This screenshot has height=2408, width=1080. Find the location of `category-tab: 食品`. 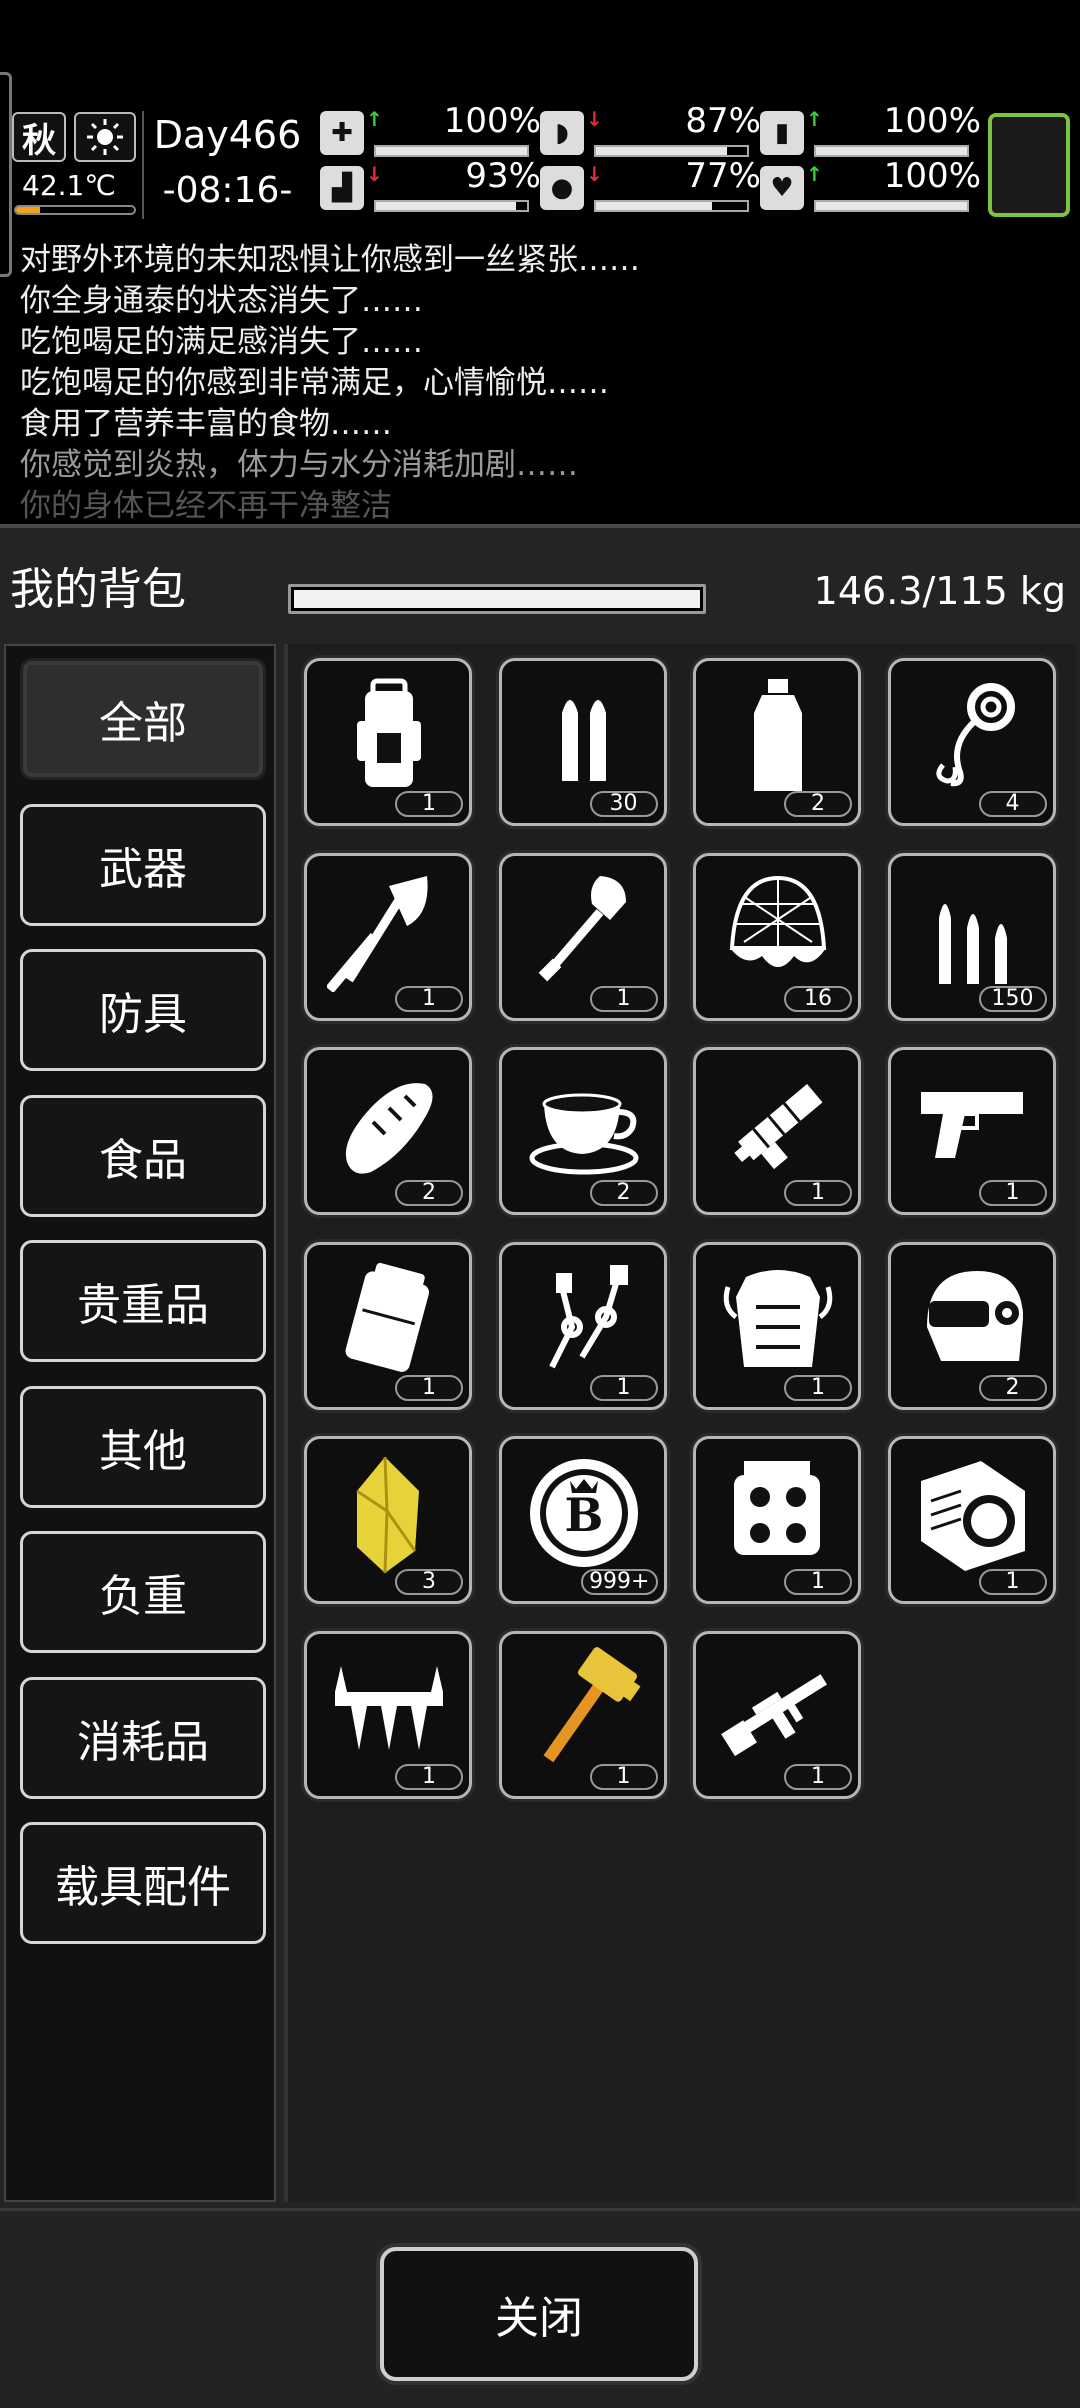

category-tab: 食品 is located at coordinates (143, 1155).